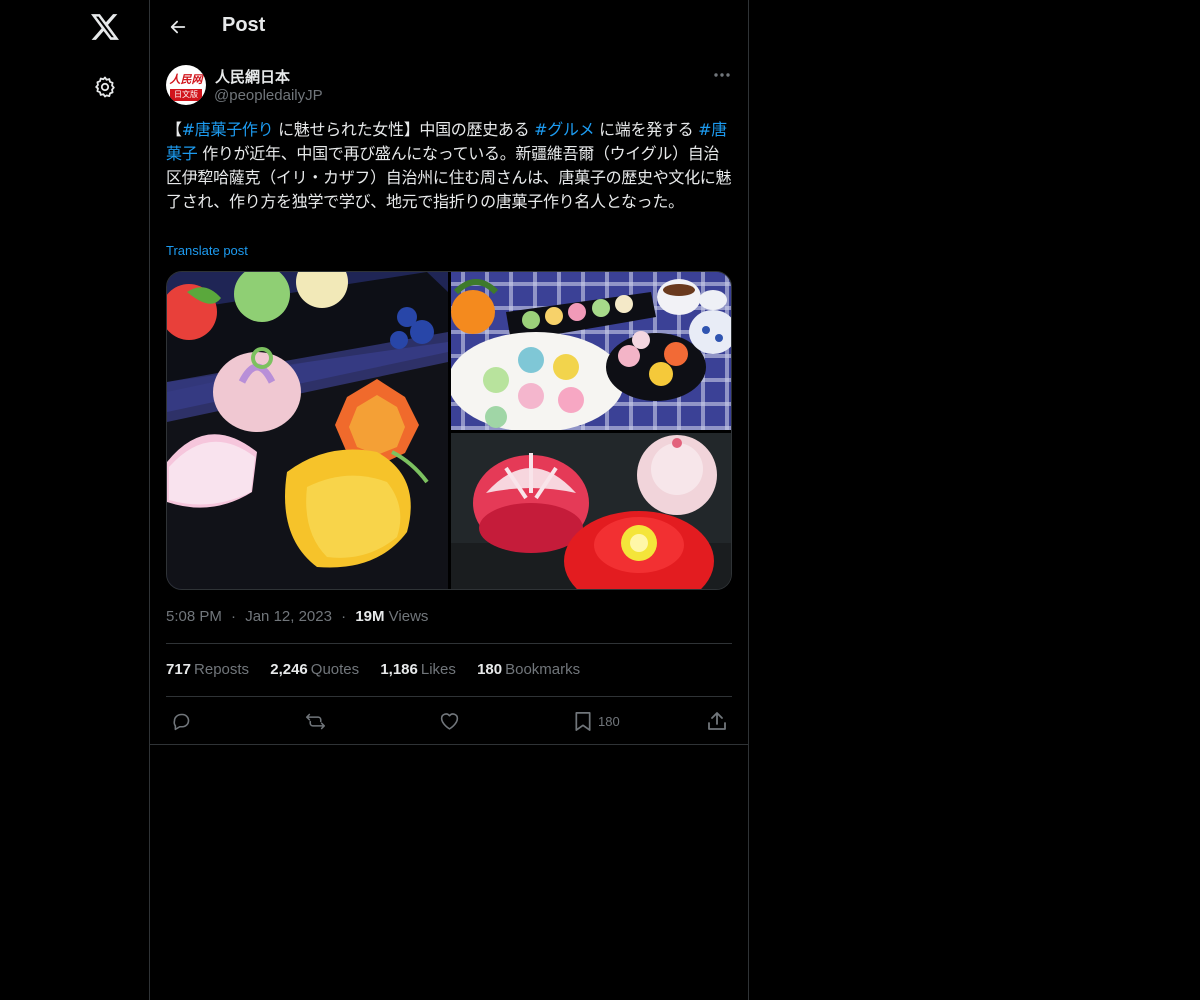 The height and width of the screenshot is (1000, 1200). I want to click on page-title: Post, so click(244, 25).